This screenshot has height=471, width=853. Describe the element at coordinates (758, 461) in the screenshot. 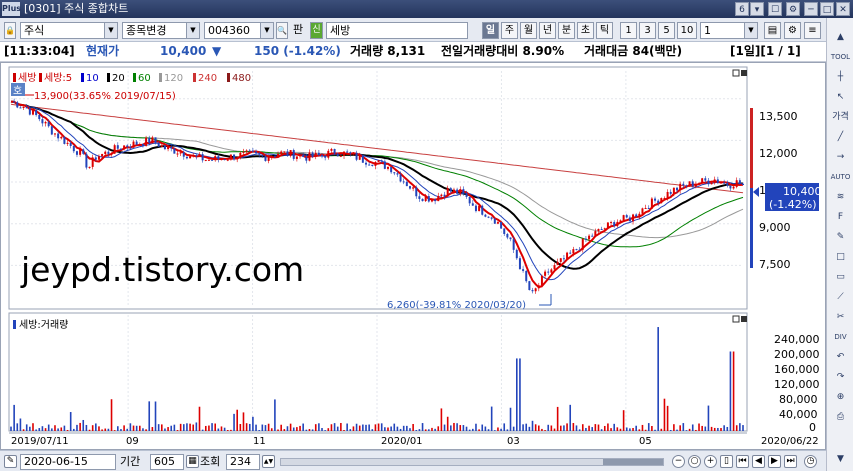

I see `prev-icon: ◀` at that location.